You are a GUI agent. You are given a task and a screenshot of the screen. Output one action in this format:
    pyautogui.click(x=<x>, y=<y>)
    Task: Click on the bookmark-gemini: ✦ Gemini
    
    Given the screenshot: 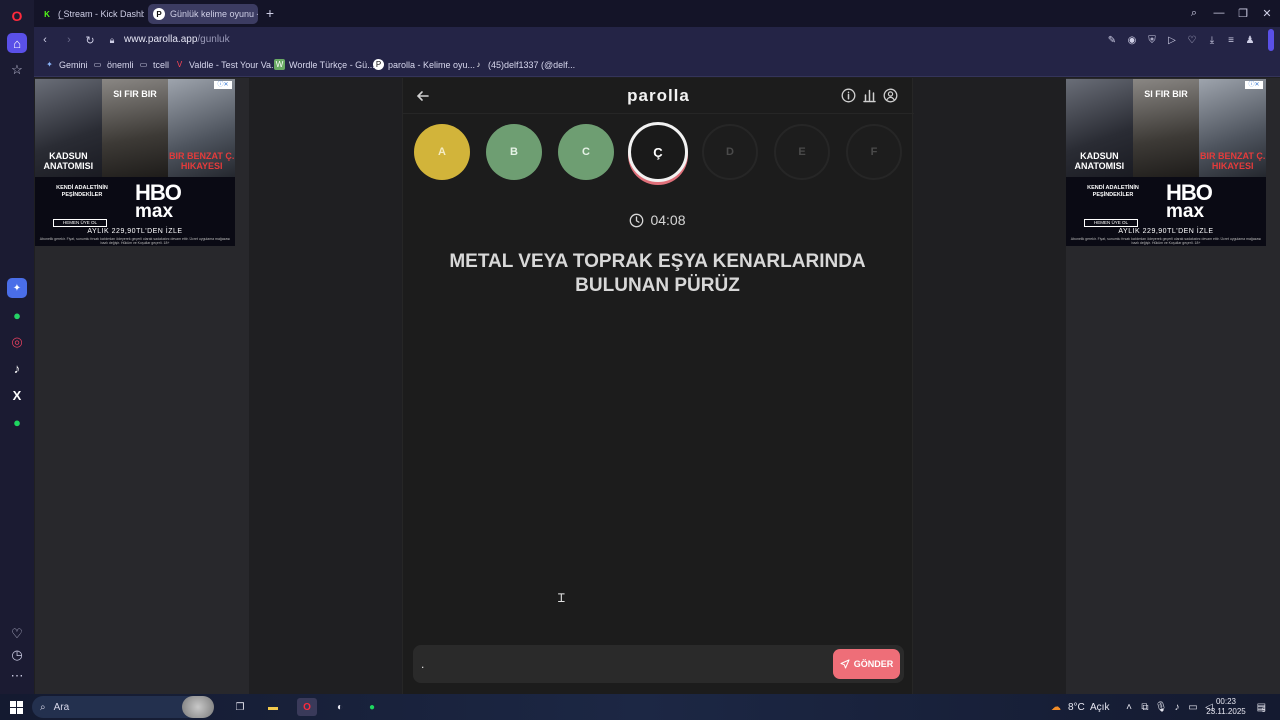 What is the action you would take?
    pyautogui.click(x=65, y=64)
    